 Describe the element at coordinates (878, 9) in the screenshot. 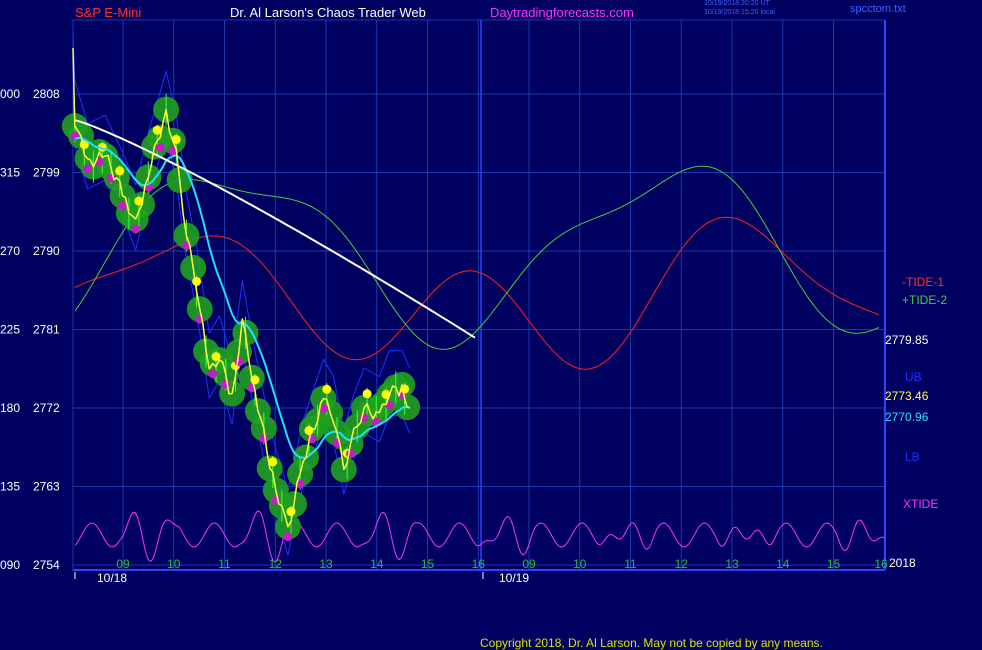

I see `file-label: spcctom.txt` at that location.